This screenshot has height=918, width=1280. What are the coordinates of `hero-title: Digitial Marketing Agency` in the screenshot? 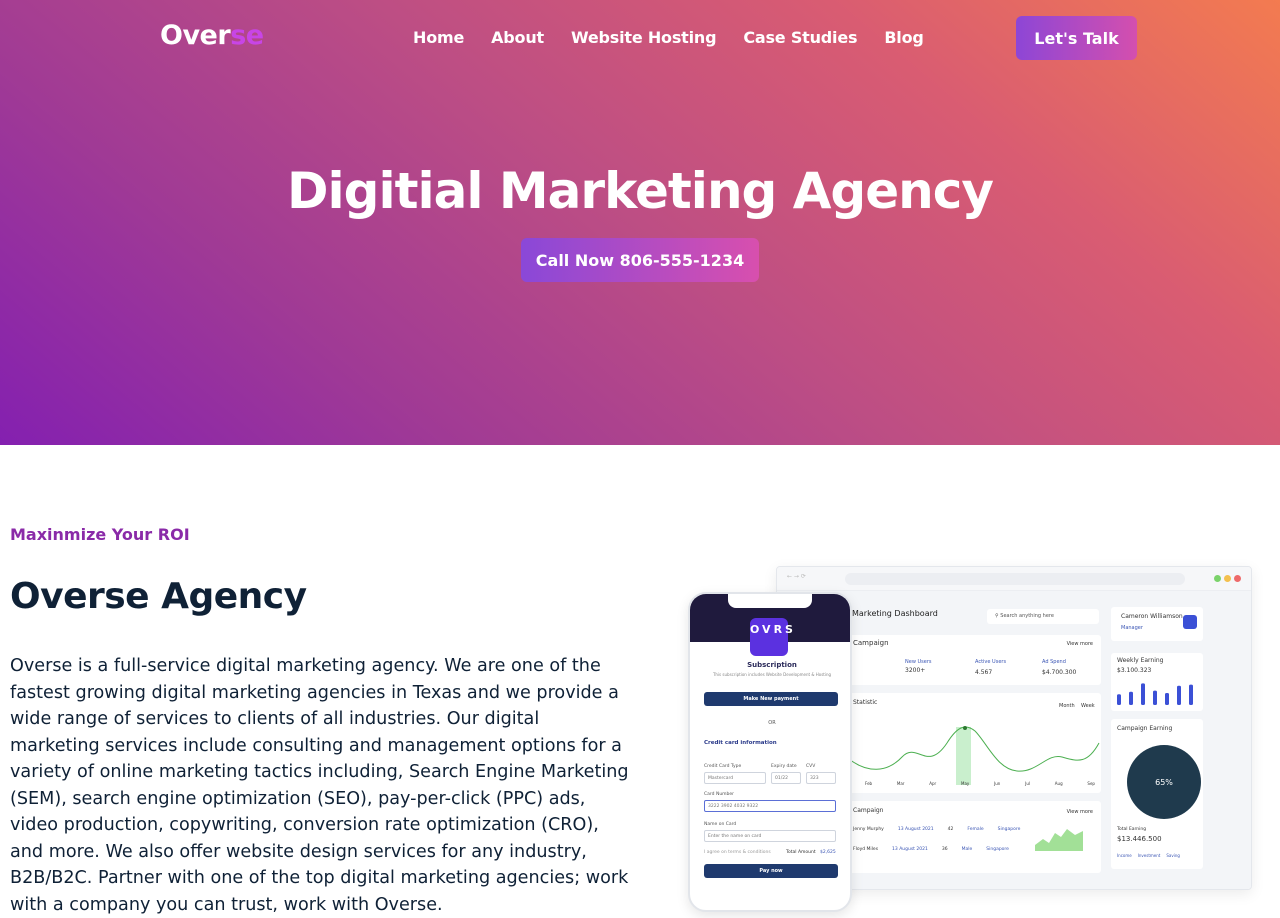 It's located at (640, 191).